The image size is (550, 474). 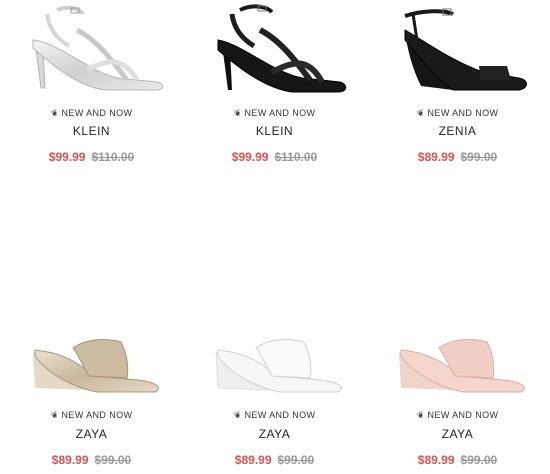 What do you see at coordinates (457, 131) in the screenshot?
I see `product-name: ZENIA` at bounding box center [457, 131].